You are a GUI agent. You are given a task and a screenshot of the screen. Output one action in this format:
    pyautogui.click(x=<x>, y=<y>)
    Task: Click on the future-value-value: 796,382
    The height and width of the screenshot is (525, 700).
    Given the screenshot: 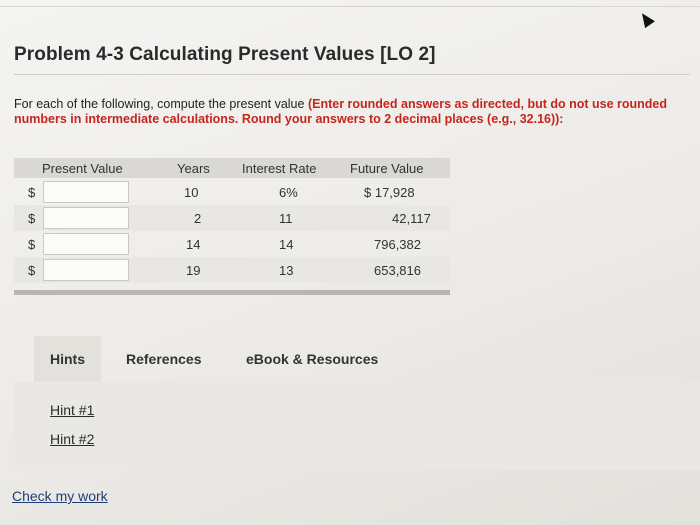 What is the action you would take?
    pyautogui.click(x=397, y=244)
    